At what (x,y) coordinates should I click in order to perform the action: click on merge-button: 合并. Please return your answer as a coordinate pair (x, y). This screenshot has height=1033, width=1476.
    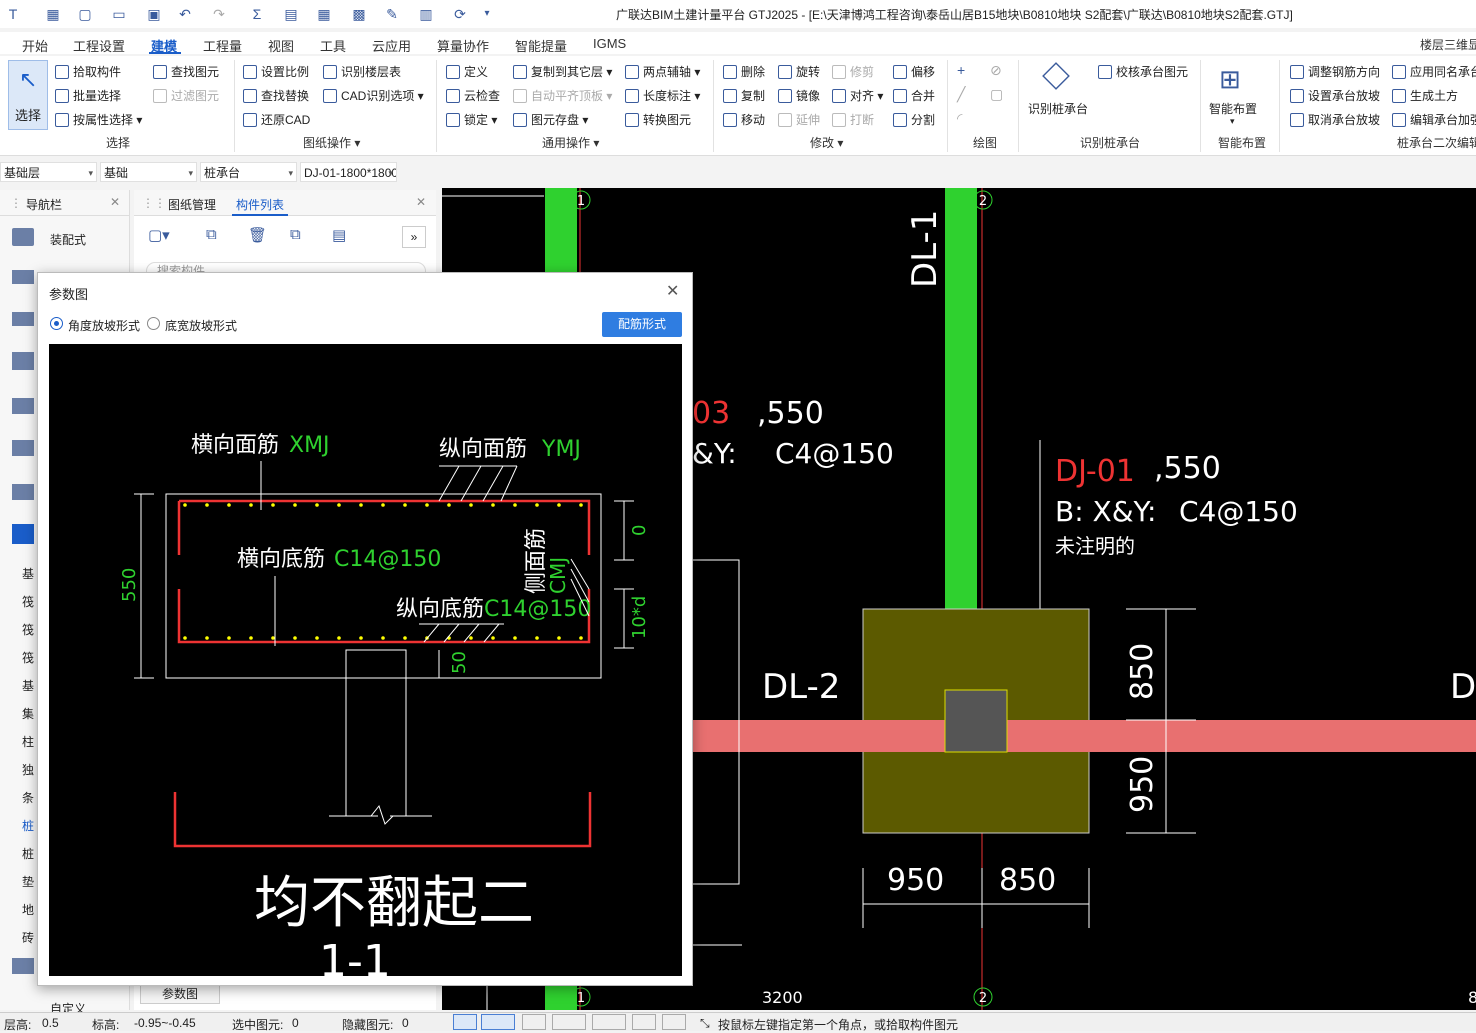
    Looking at the image, I should click on (914, 96).